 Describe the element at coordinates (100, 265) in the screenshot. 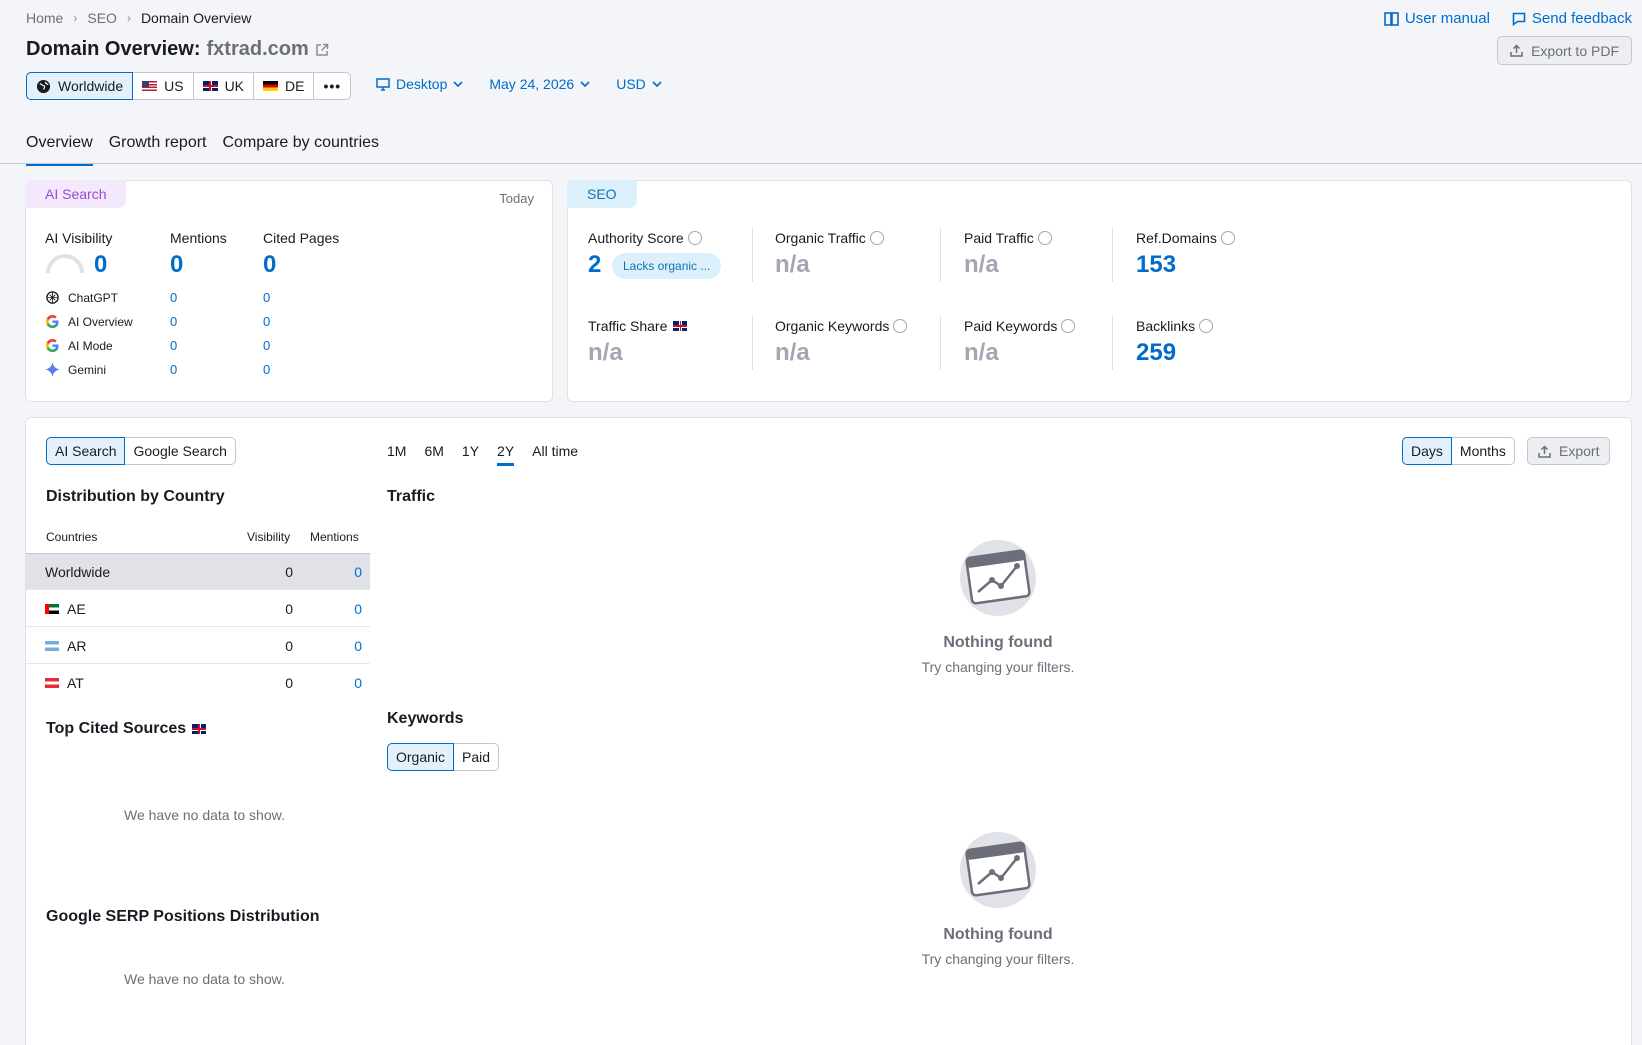

I see `ai-visibility-value: 0` at that location.